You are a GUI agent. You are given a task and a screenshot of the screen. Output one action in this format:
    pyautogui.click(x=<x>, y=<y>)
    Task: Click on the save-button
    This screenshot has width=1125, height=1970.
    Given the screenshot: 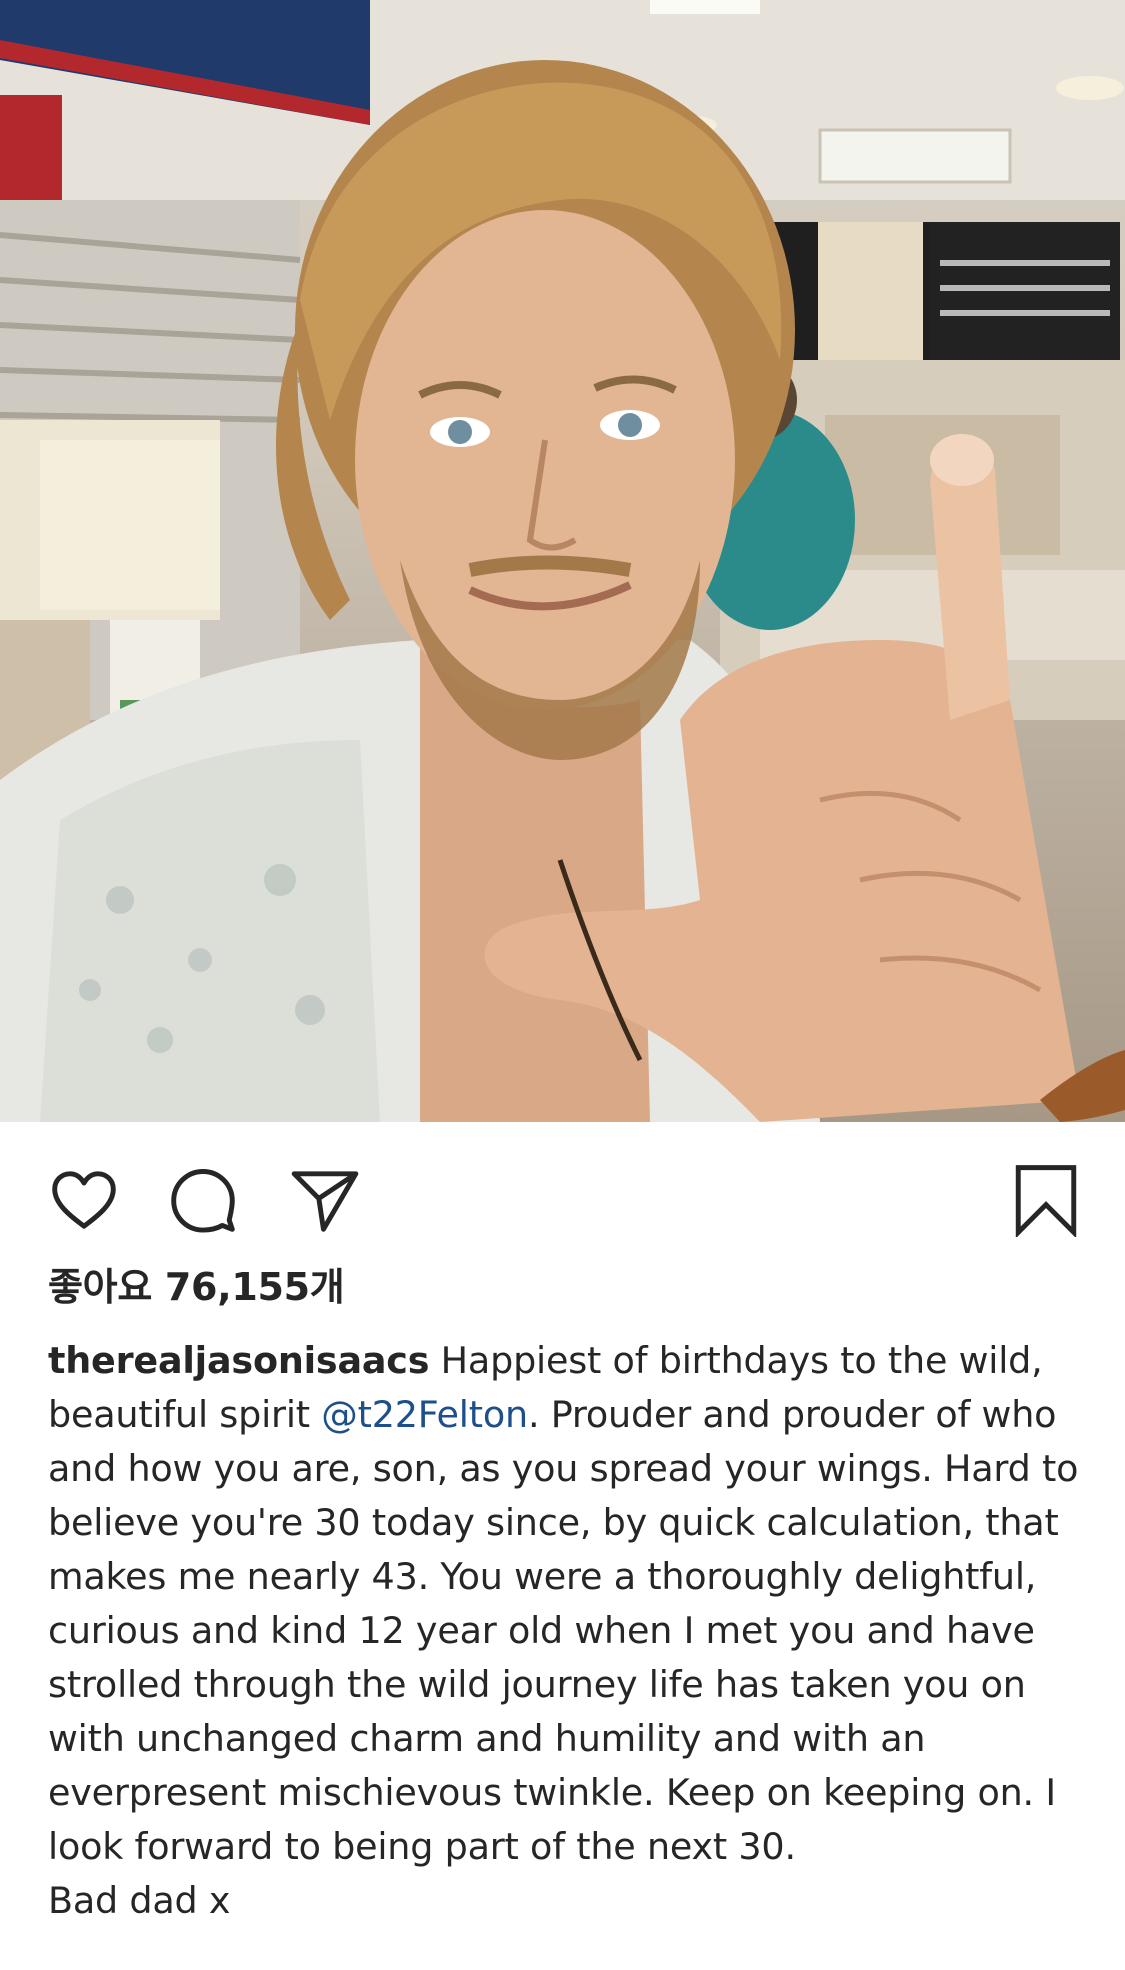 What is the action you would take?
    pyautogui.click(x=1046, y=1200)
    